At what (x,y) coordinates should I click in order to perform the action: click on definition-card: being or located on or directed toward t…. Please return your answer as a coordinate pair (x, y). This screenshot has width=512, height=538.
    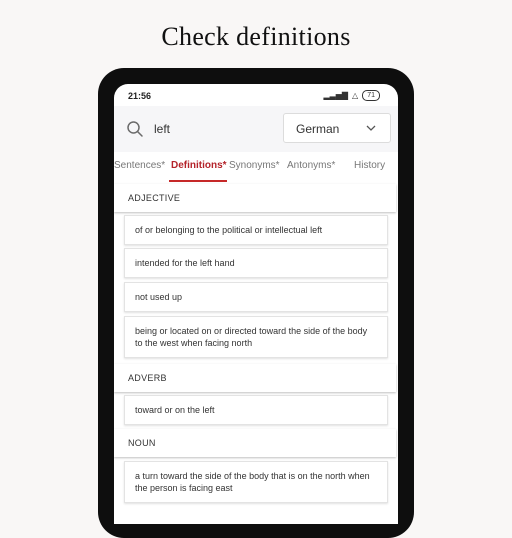
    Looking at the image, I should click on (256, 337).